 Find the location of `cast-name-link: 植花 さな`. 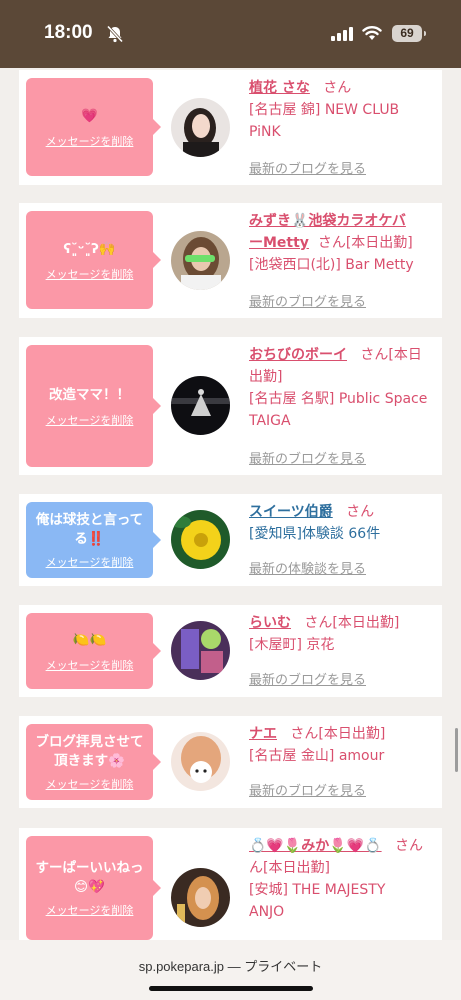

cast-name-link: 植花 さな is located at coordinates (279, 88).